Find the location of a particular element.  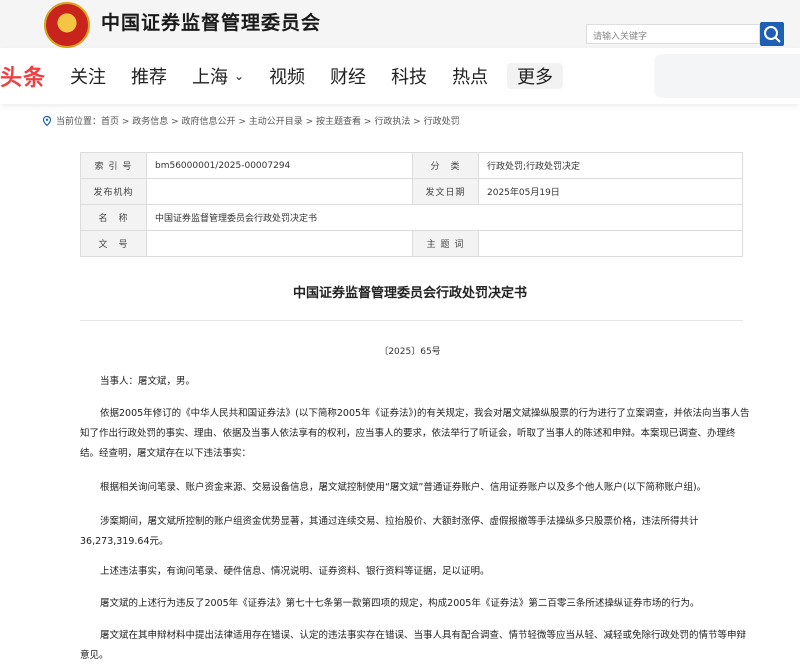

meta-name-value: 中国证券监督管理委员会行政处罚决定书 is located at coordinates (444, 217).